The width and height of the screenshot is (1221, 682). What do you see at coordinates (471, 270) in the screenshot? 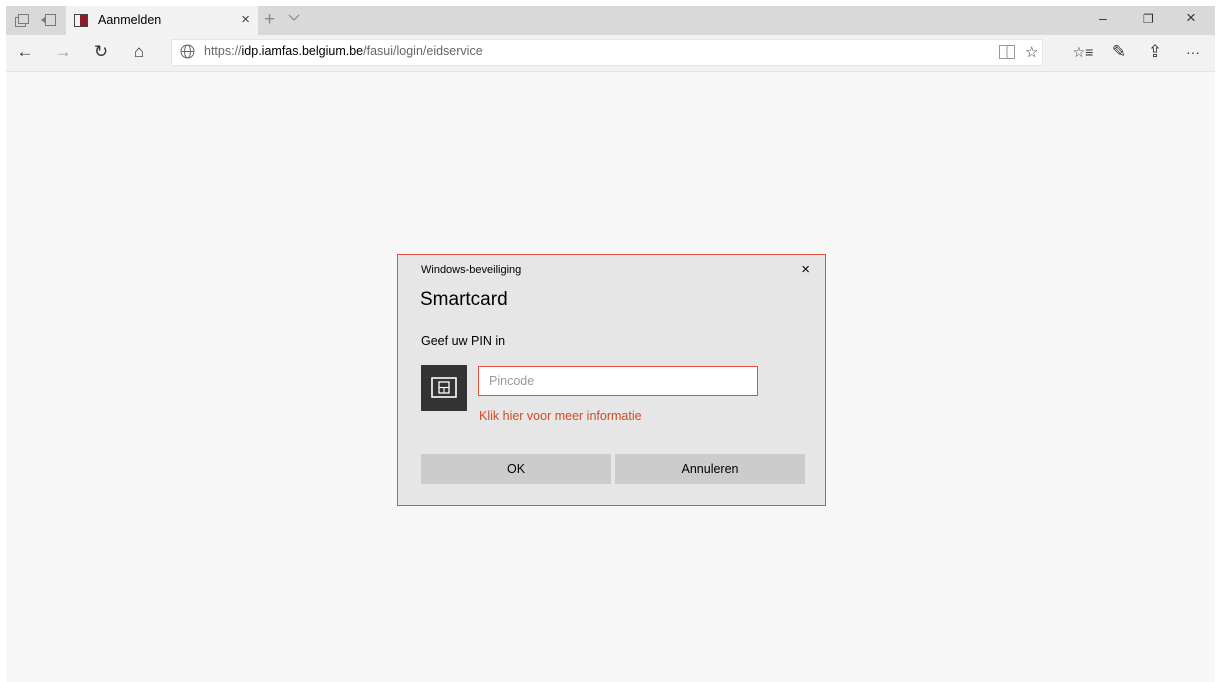
I see `dialog-caption: Windows-beveiliging` at bounding box center [471, 270].